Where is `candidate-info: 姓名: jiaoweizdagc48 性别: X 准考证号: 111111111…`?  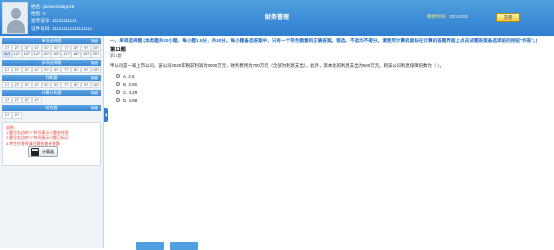 candidate-info: 姓名: jiaoweizdagc48 性别: X 准考证号: 111111111… is located at coordinates (61, 17).